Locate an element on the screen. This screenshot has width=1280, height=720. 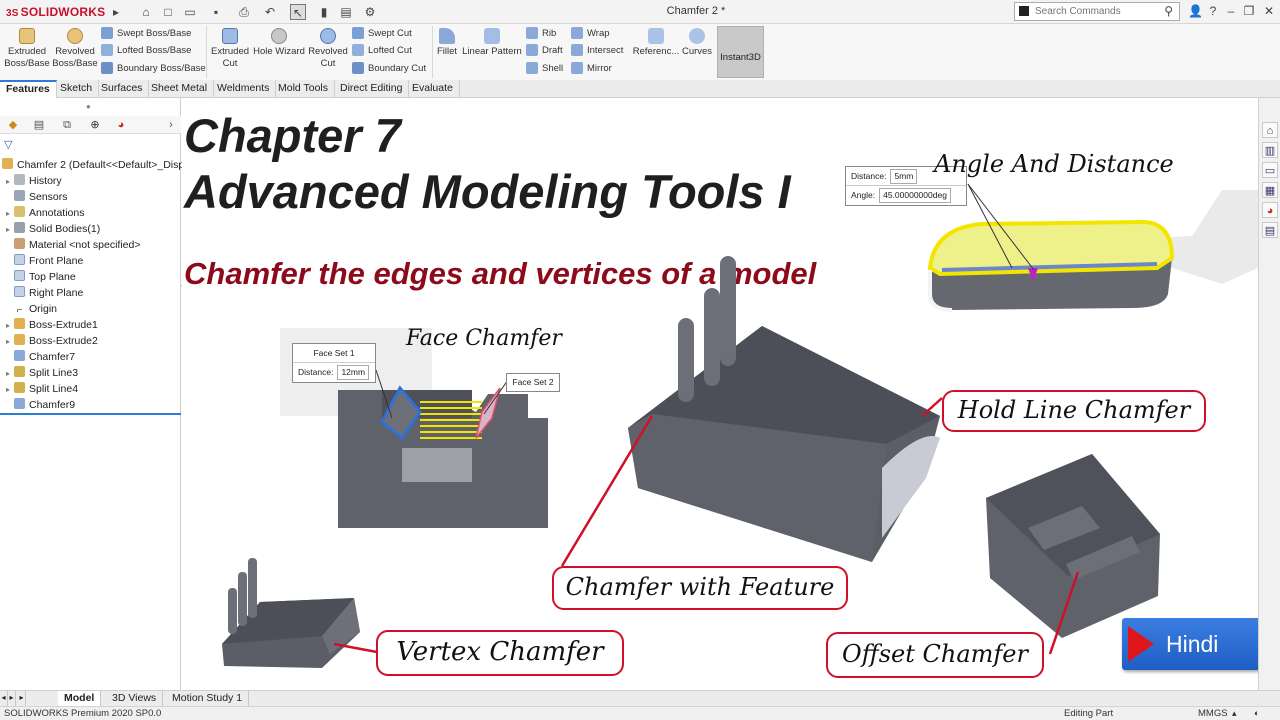
revolved-cut-button: Revolved Cut is located at coordinates (328, 49).